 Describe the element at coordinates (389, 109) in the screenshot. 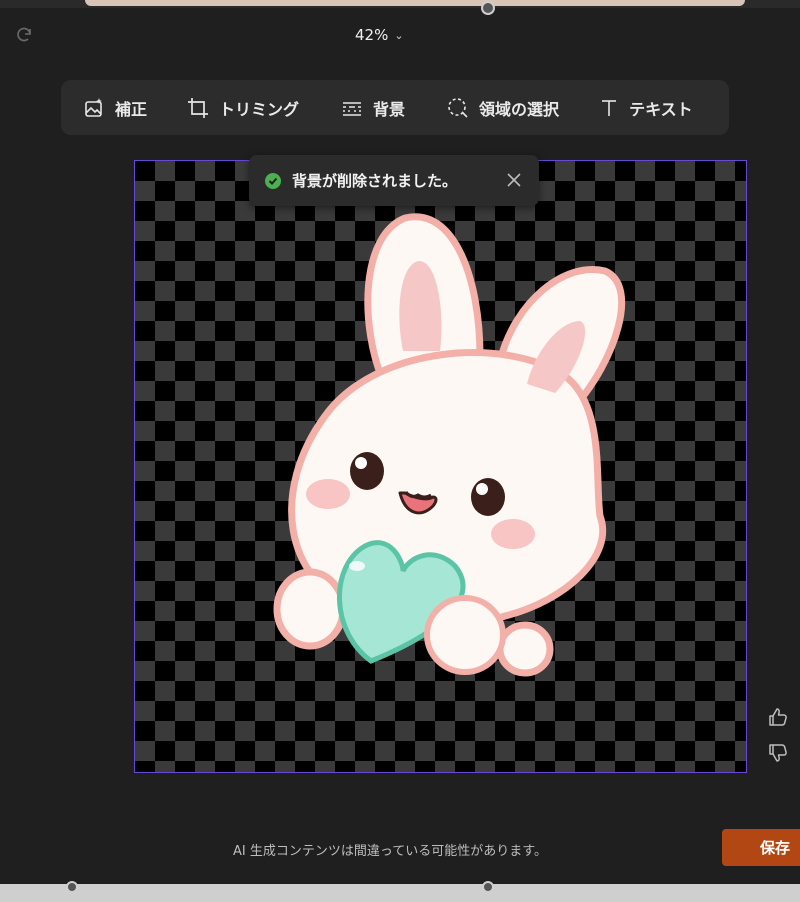

I see `tool-background-label: 背景` at that location.